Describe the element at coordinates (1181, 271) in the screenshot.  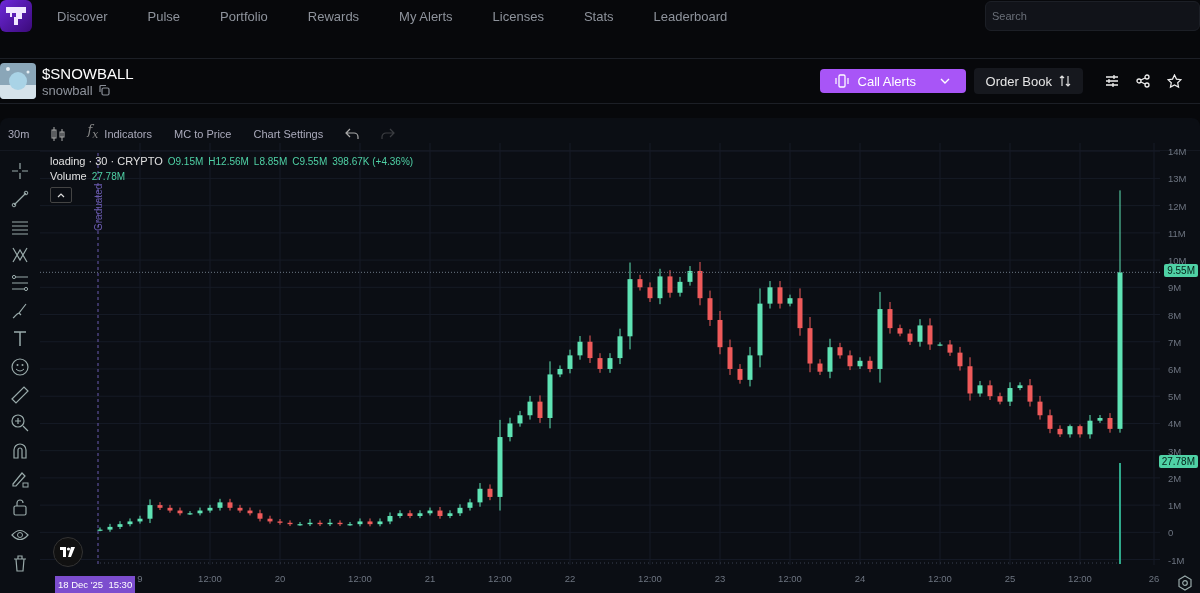
I see `price-badge: 9.55M` at that location.